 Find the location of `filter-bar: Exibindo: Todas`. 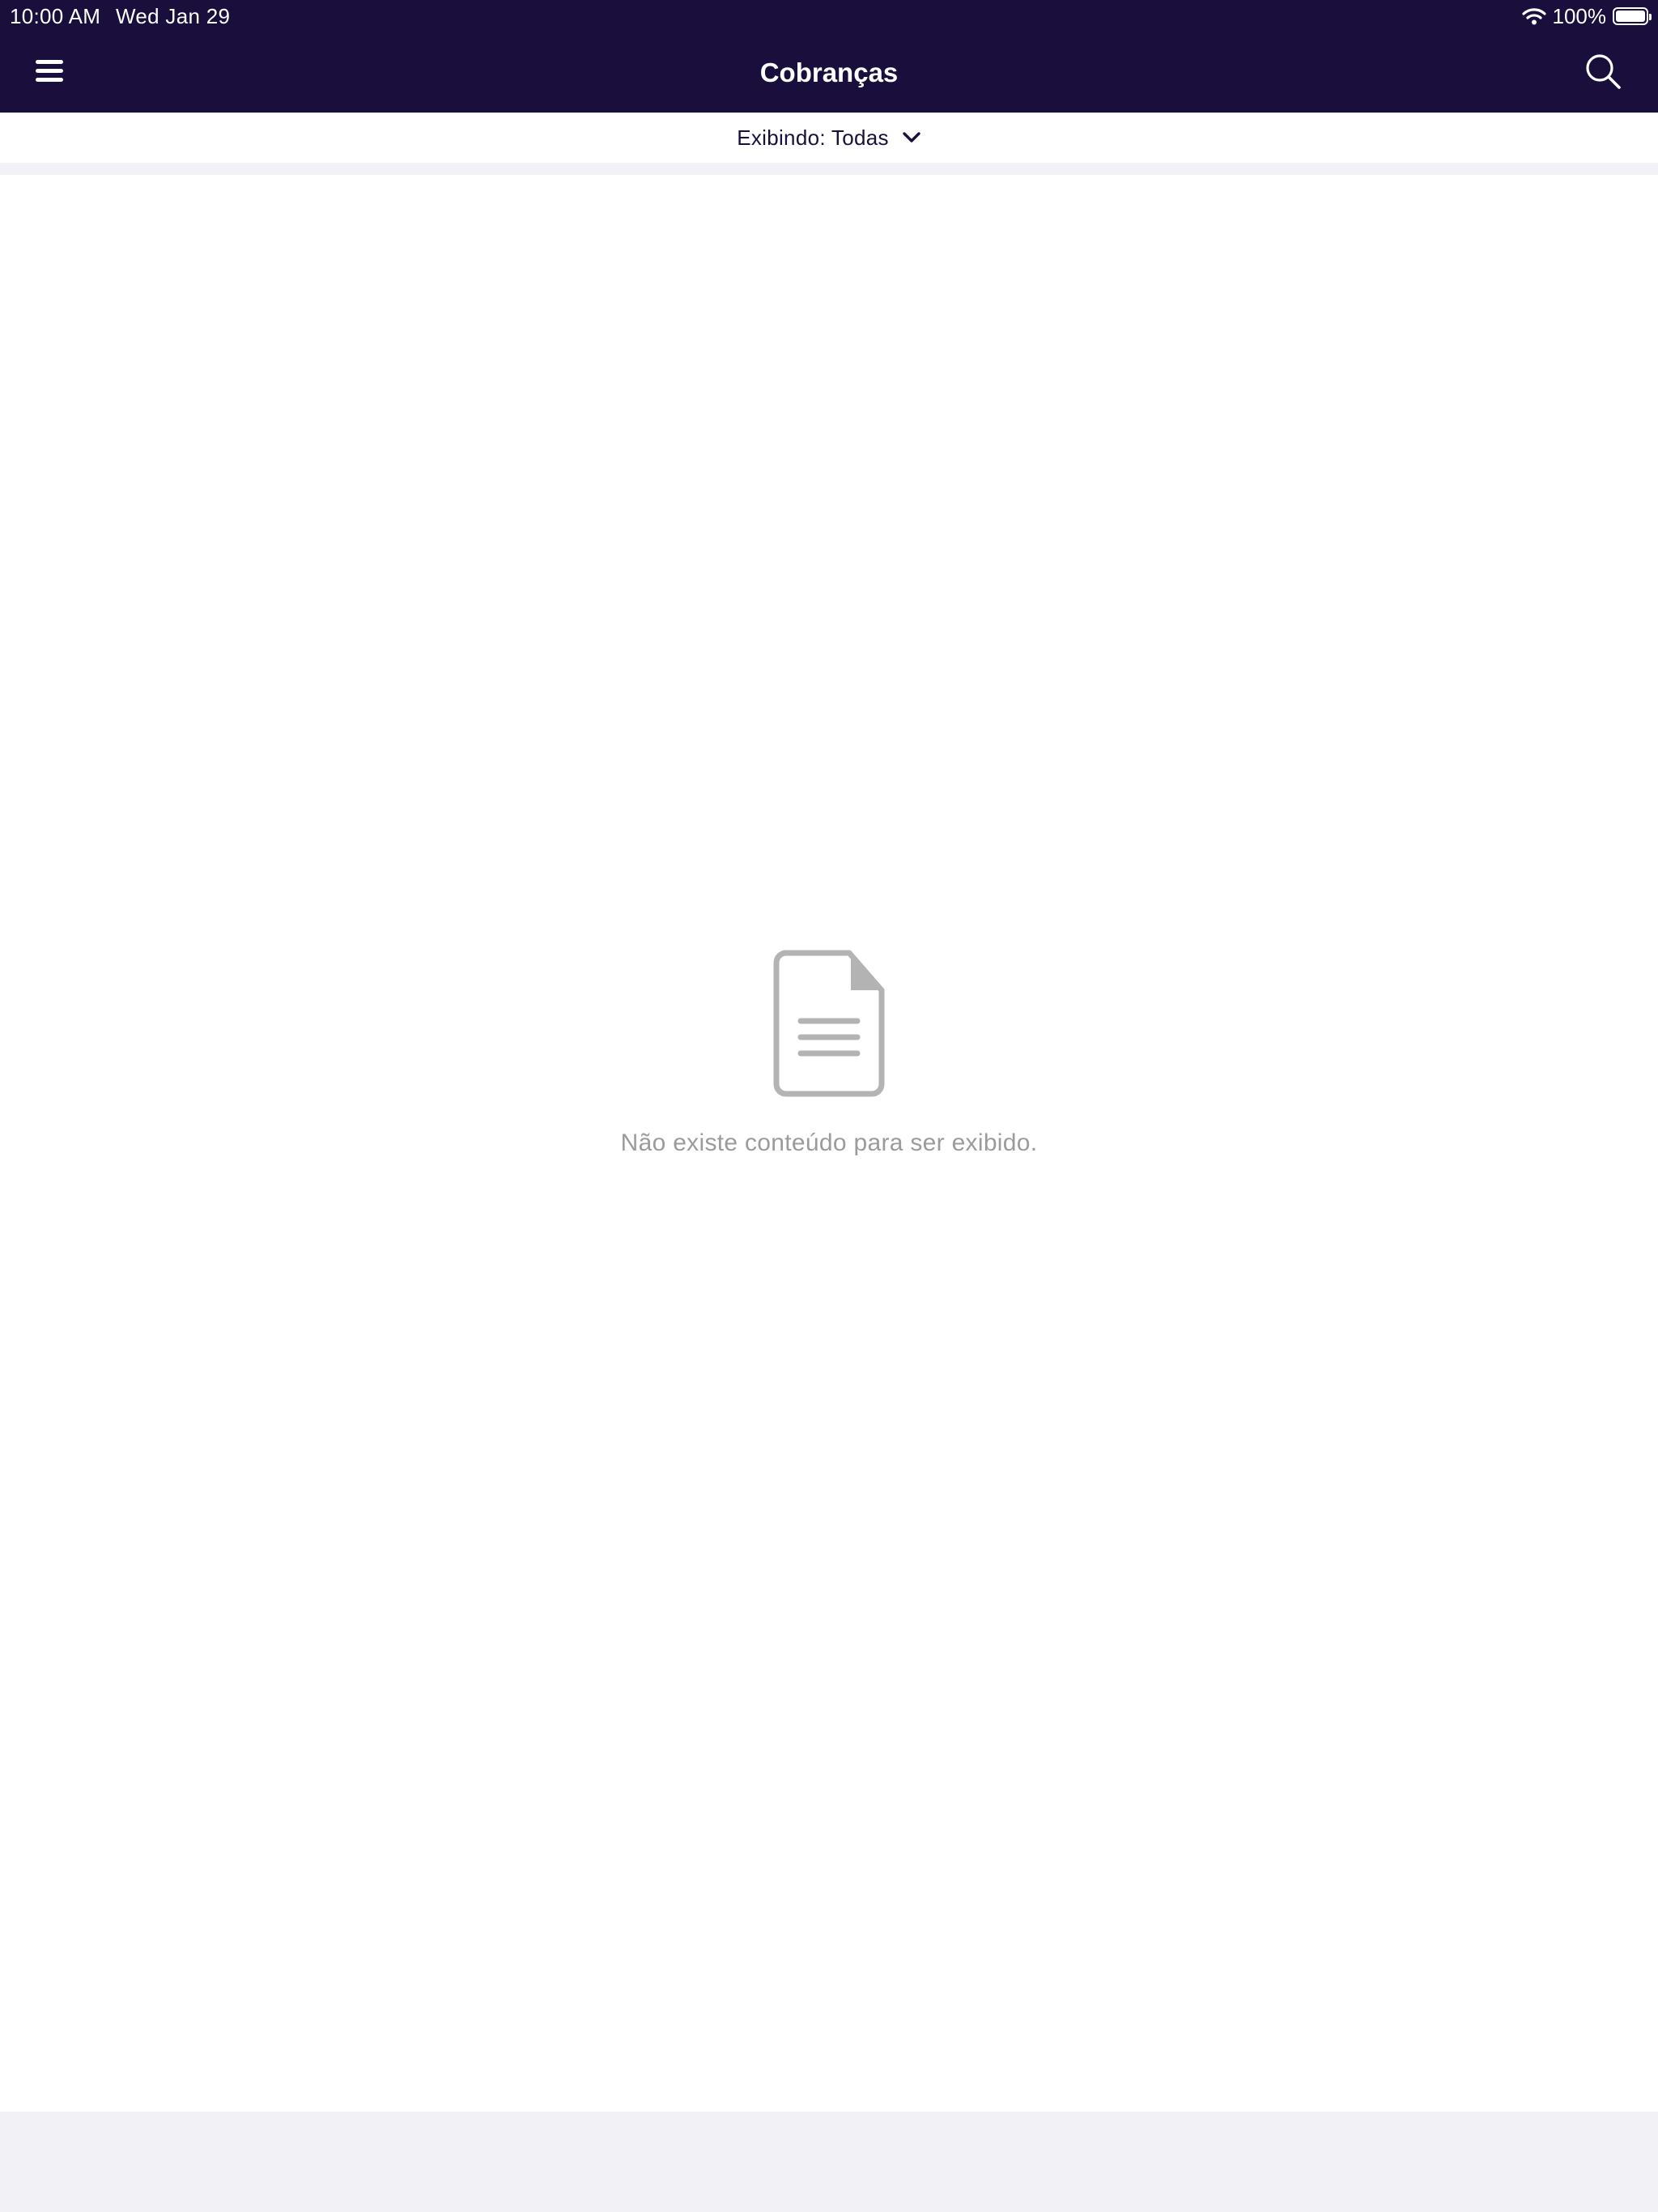

filter-bar: Exibindo: Todas is located at coordinates (829, 138).